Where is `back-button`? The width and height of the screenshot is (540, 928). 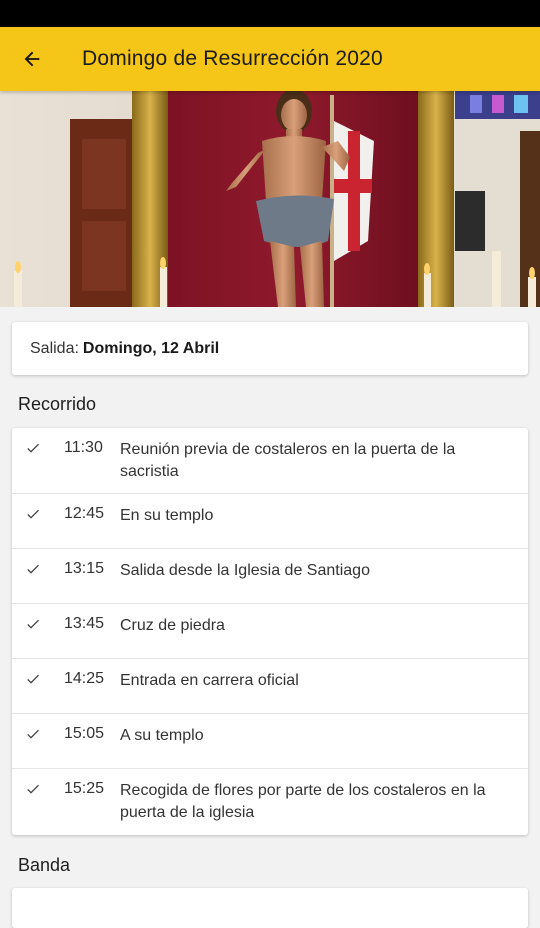
back-button is located at coordinates (32, 59).